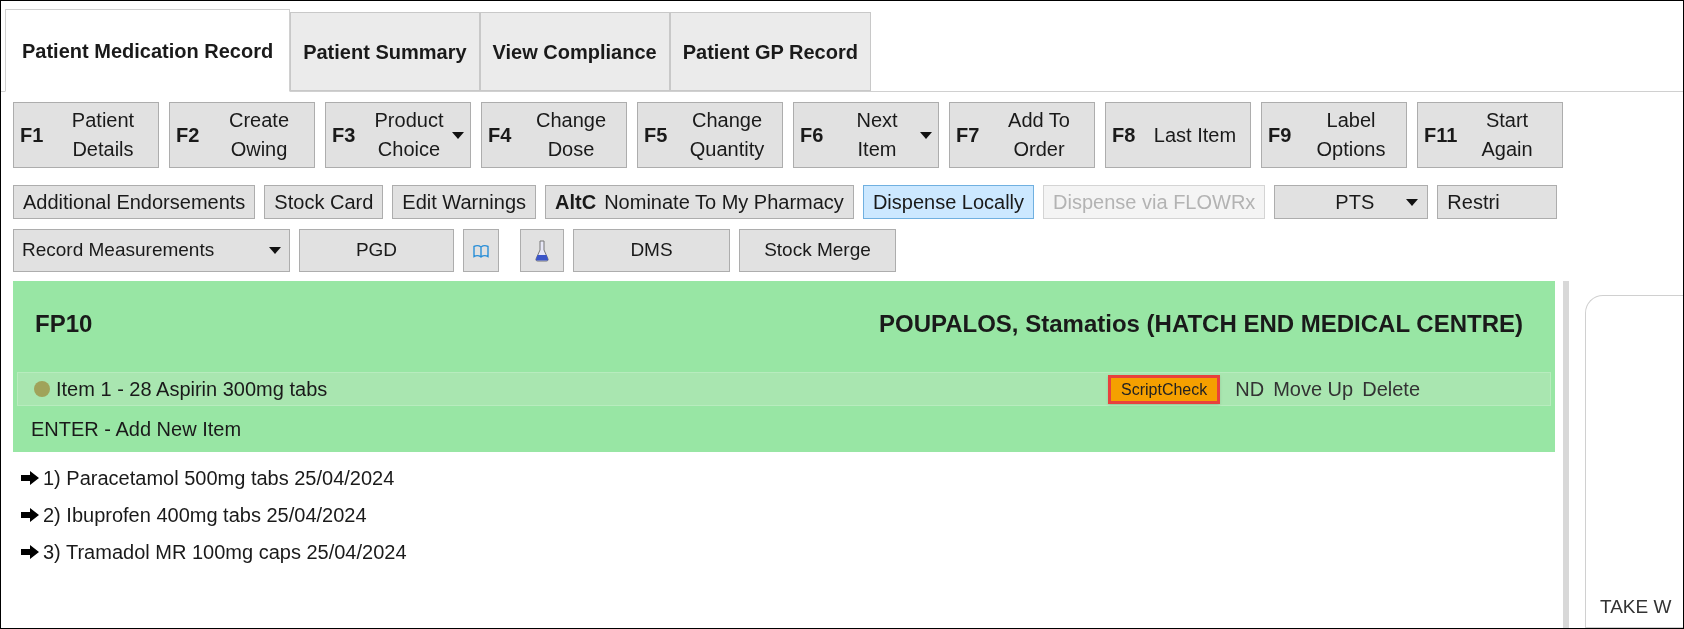 This screenshot has width=1684, height=629. I want to click on action-link: Move Up, so click(1313, 389).